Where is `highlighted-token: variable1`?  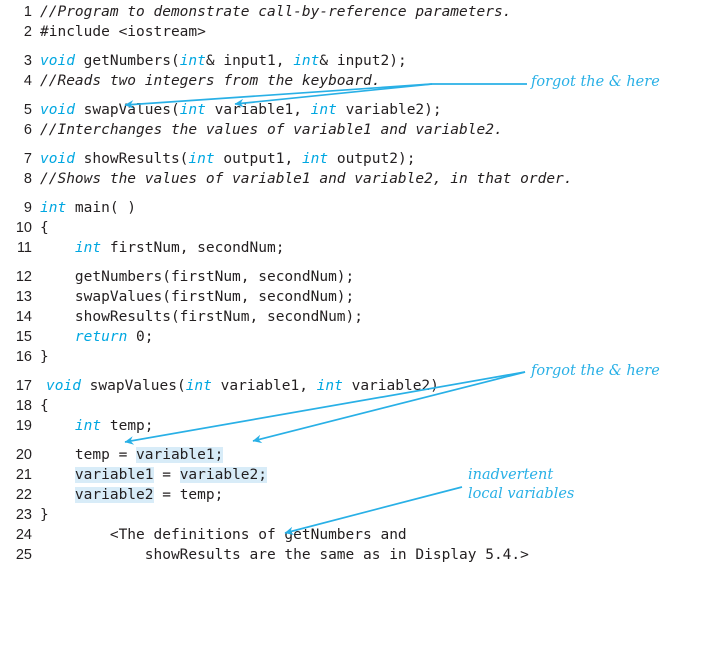
highlighted-token: variable1 is located at coordinates (114, 475).